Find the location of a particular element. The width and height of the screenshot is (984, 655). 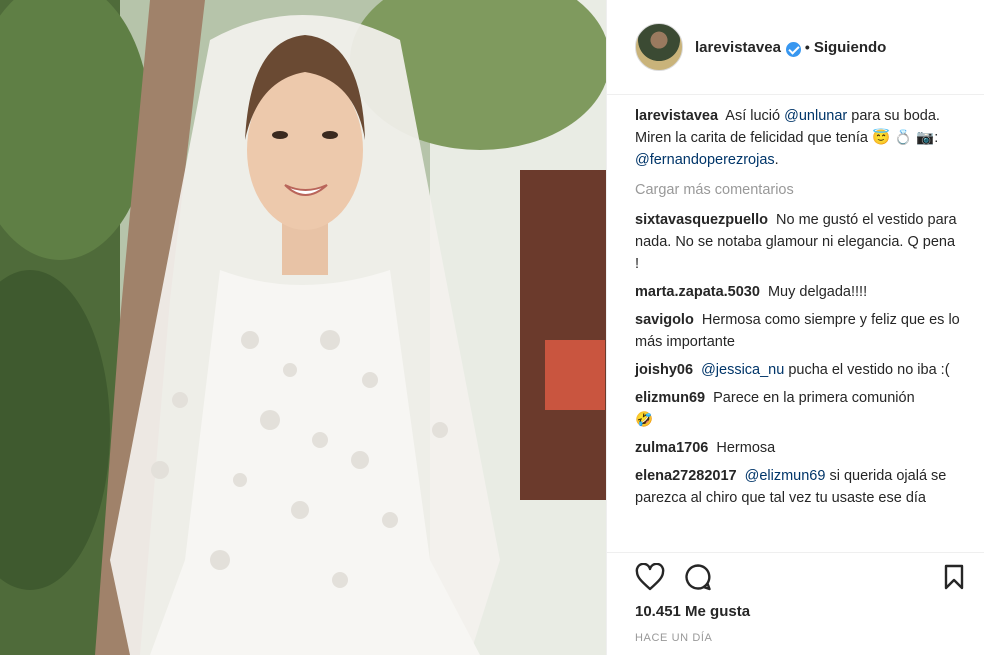

avatar is located at coordinates (659, 47).